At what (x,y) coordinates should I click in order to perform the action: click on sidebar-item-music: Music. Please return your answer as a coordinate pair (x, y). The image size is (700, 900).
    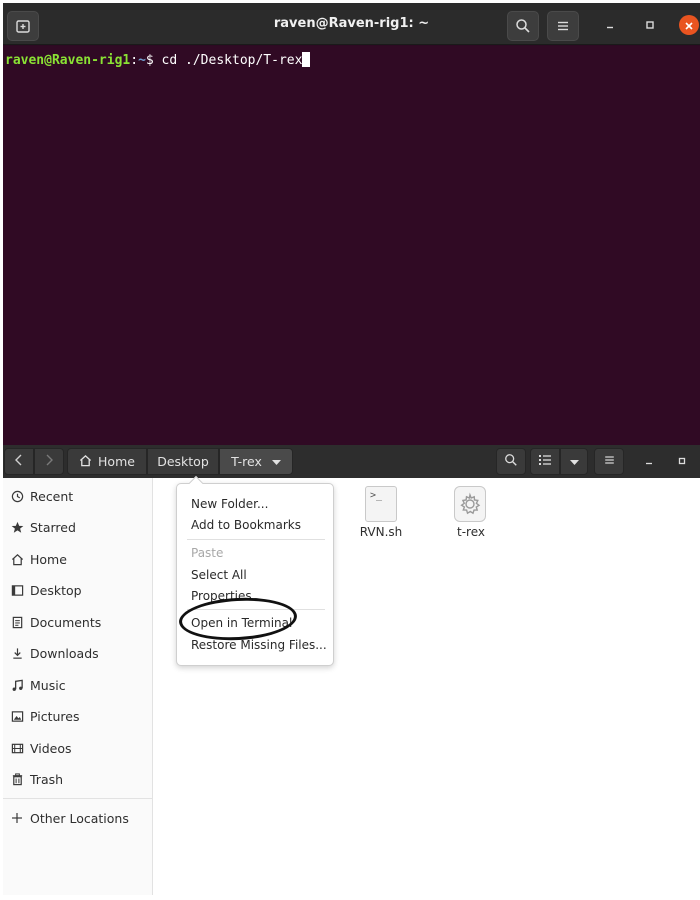
    Looking at the image, I should click on (78, 685).